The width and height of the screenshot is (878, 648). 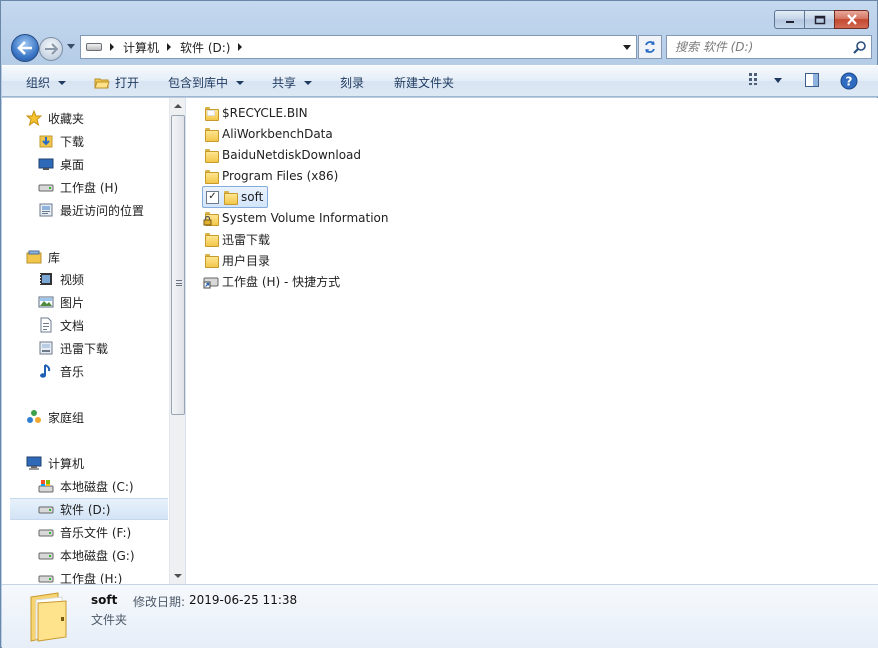 I want to click on nav-item-documents: 文档, so click(x=111, y=325).